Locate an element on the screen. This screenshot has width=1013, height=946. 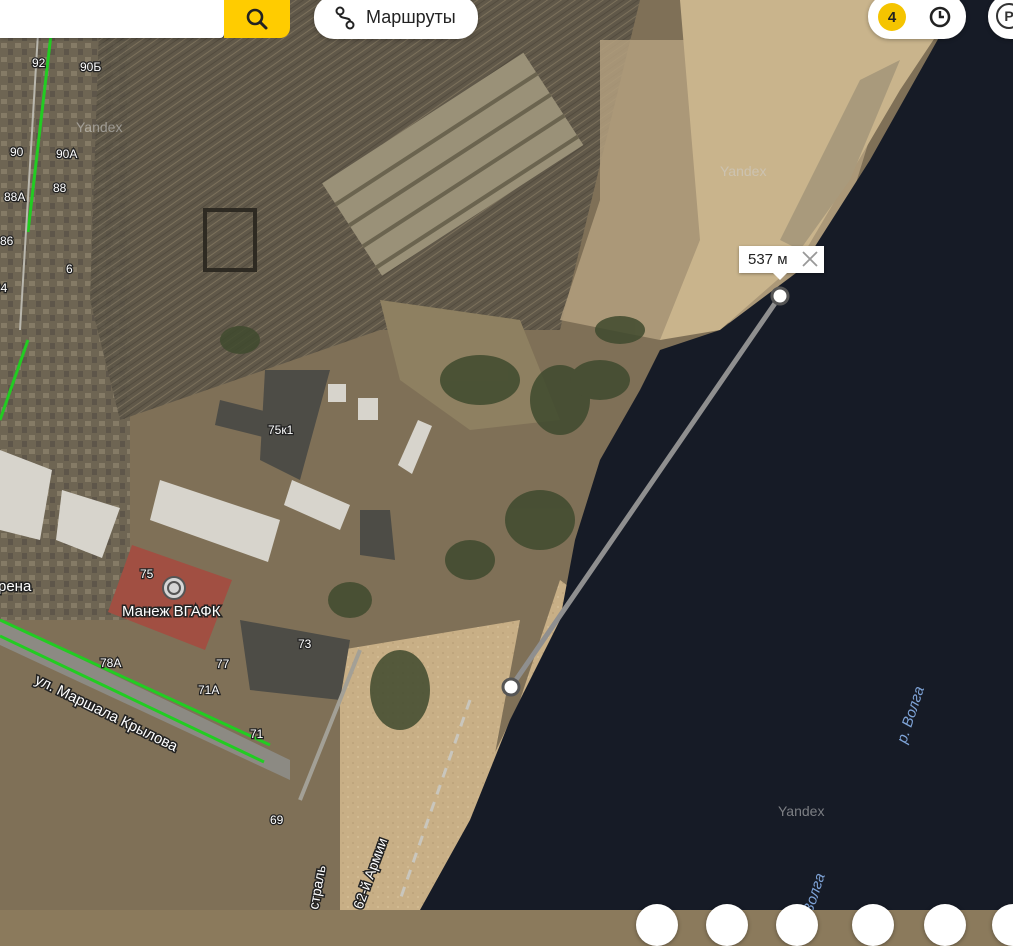
routes-button-label: Маршруты is located at coordinates (411, 17).